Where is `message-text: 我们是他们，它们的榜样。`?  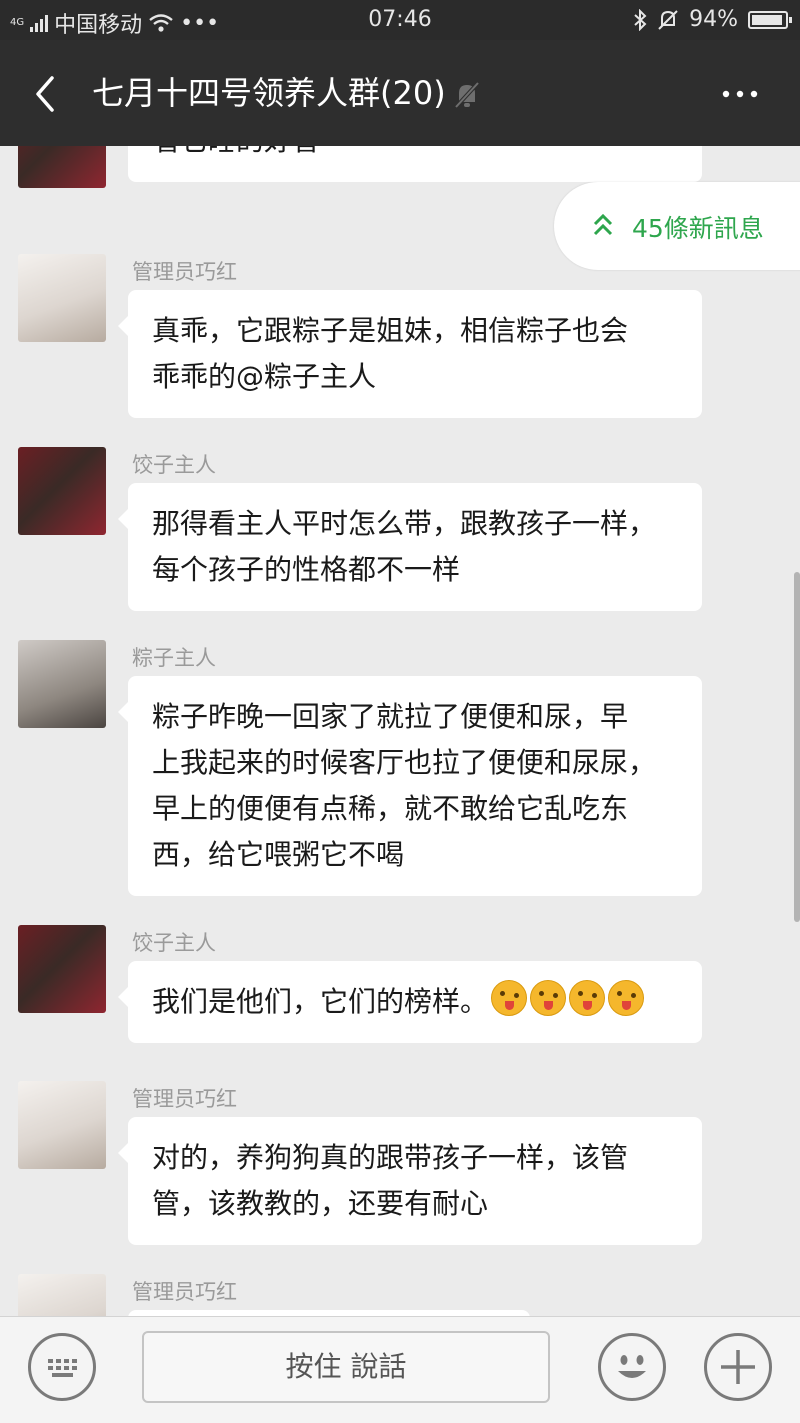
message-text: 我们是他们，它们的榜样。 is located at coordinates (320, 1001).